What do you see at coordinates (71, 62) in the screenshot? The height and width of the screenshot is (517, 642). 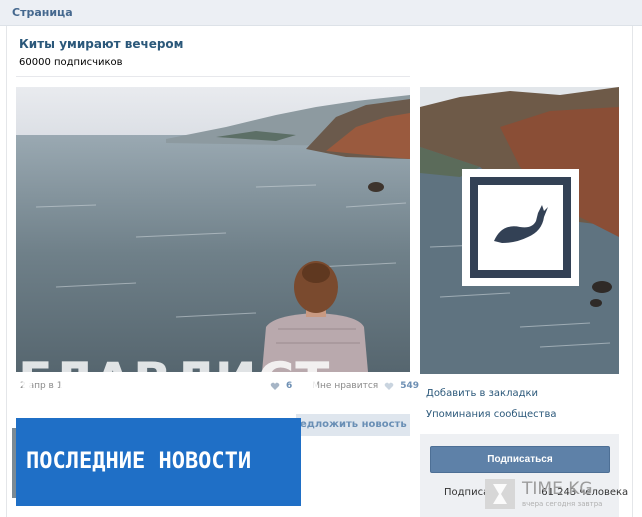 I see `community-subscribers: 60000 подписчиков` at bounding box center [71, 62].